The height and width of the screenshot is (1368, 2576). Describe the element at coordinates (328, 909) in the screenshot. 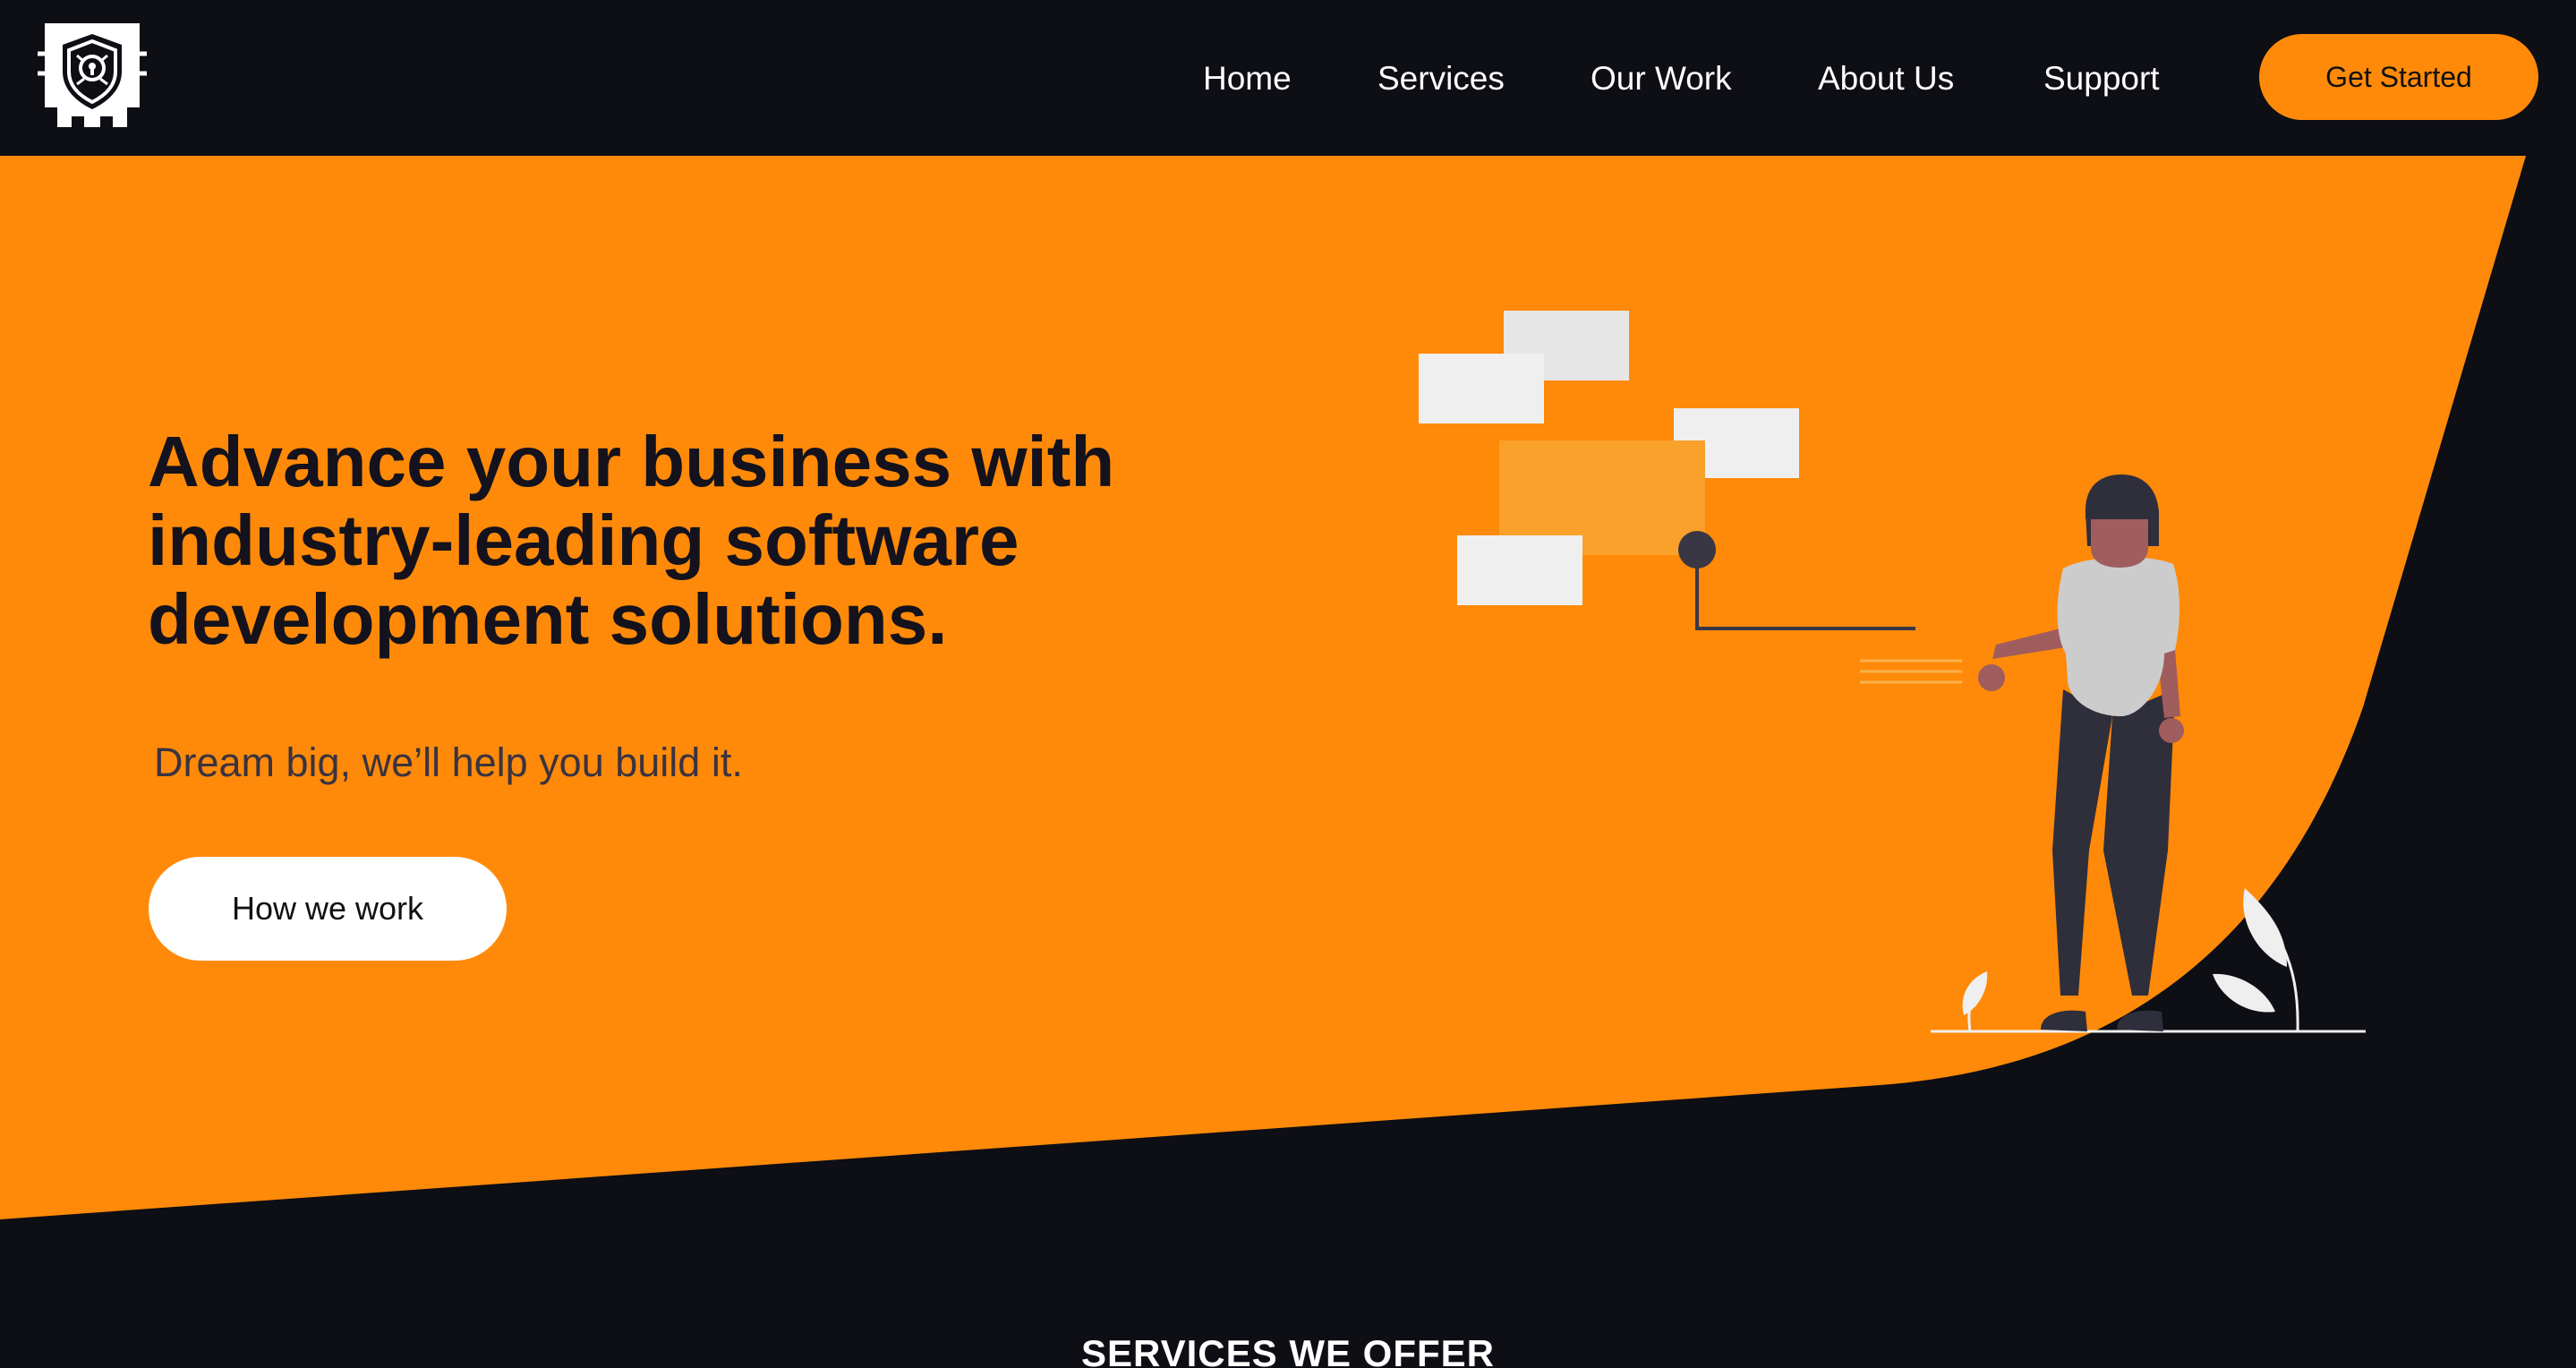

I see `how-we-work-button: How we work` at that location.